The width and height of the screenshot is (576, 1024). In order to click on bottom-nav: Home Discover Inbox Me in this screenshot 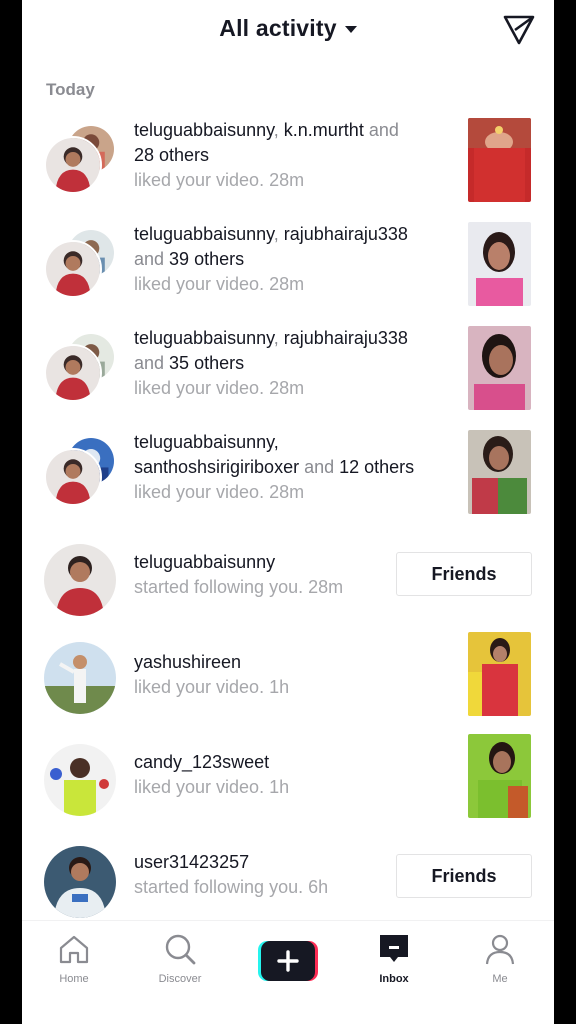, I will do `click(288, 962)`.